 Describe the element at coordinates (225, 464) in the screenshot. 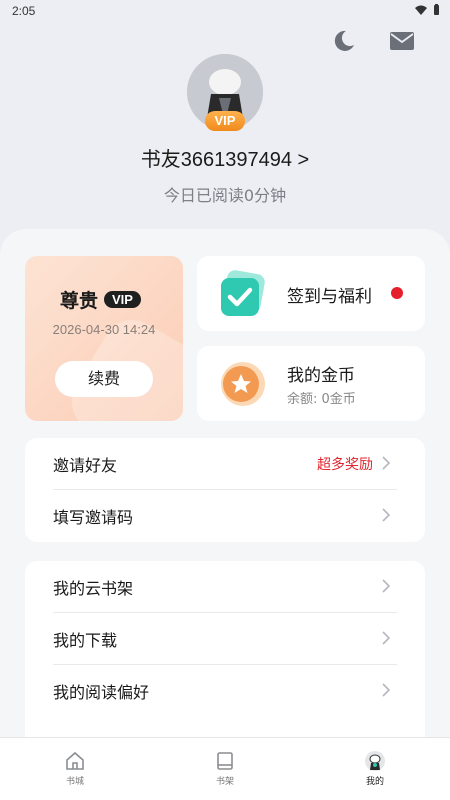

I see `invite-friends-row: 邀请好友 超多奖励` at that location.